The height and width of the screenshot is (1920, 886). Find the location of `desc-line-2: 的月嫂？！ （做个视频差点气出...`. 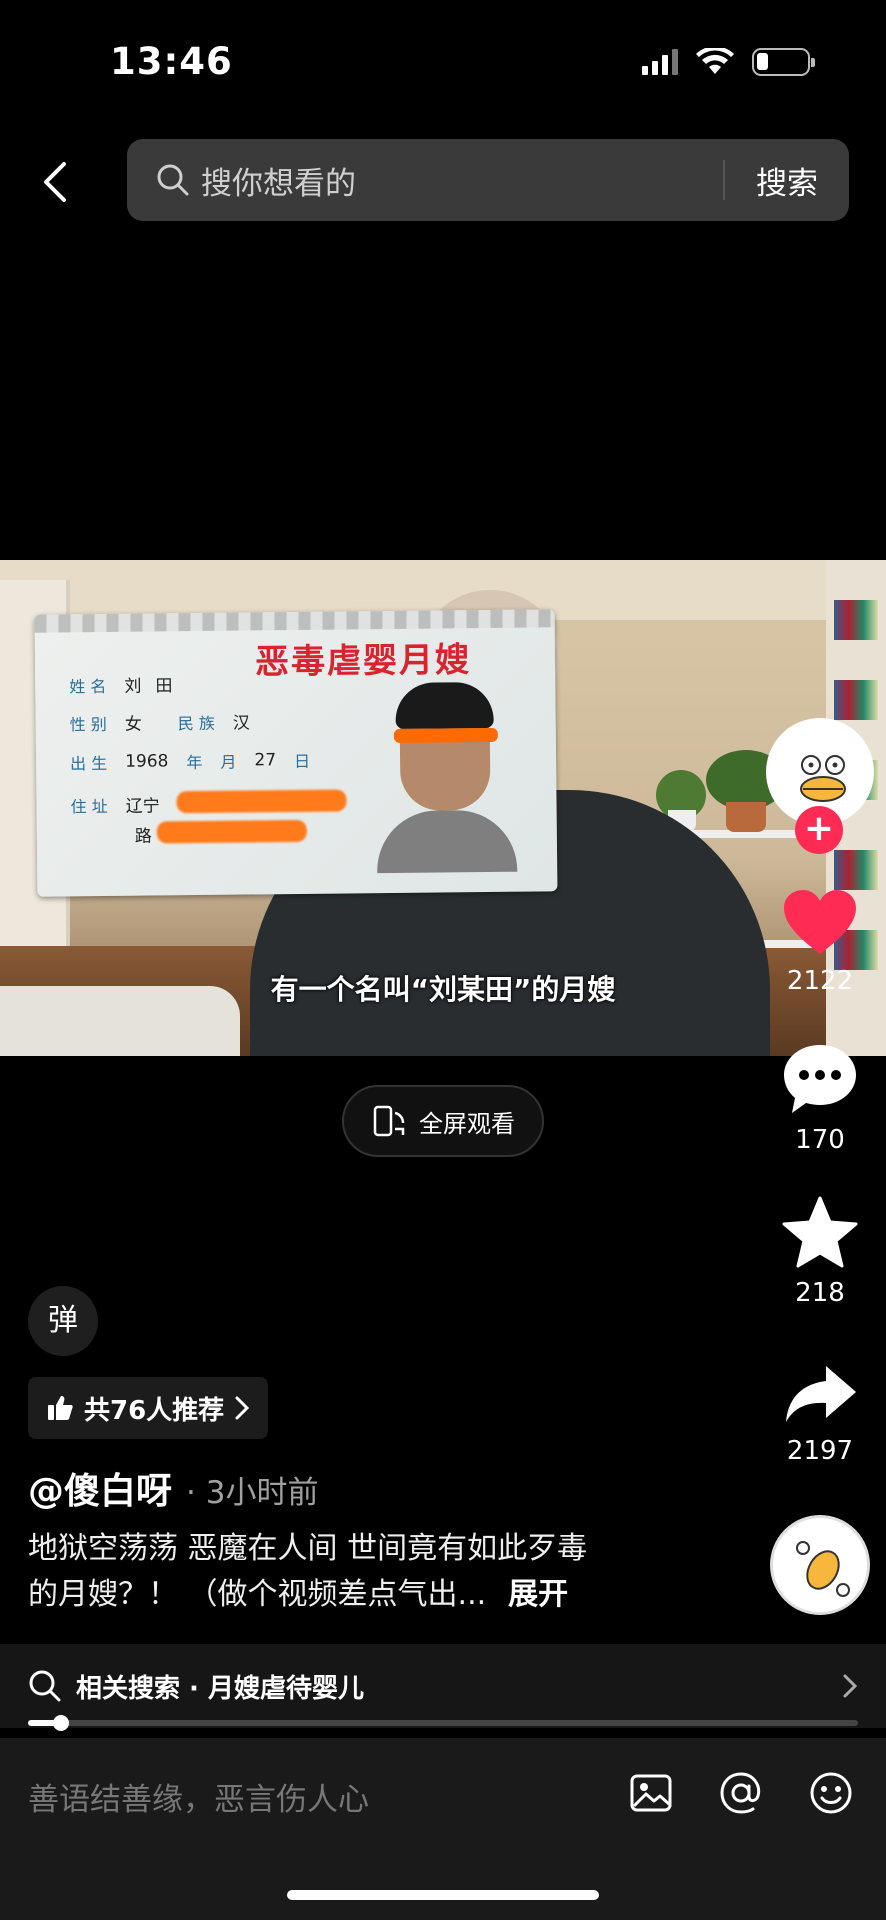

desc-line-2: 的月嫂？！ （做个视频差点气出... is located at coordinates (257, 1594).